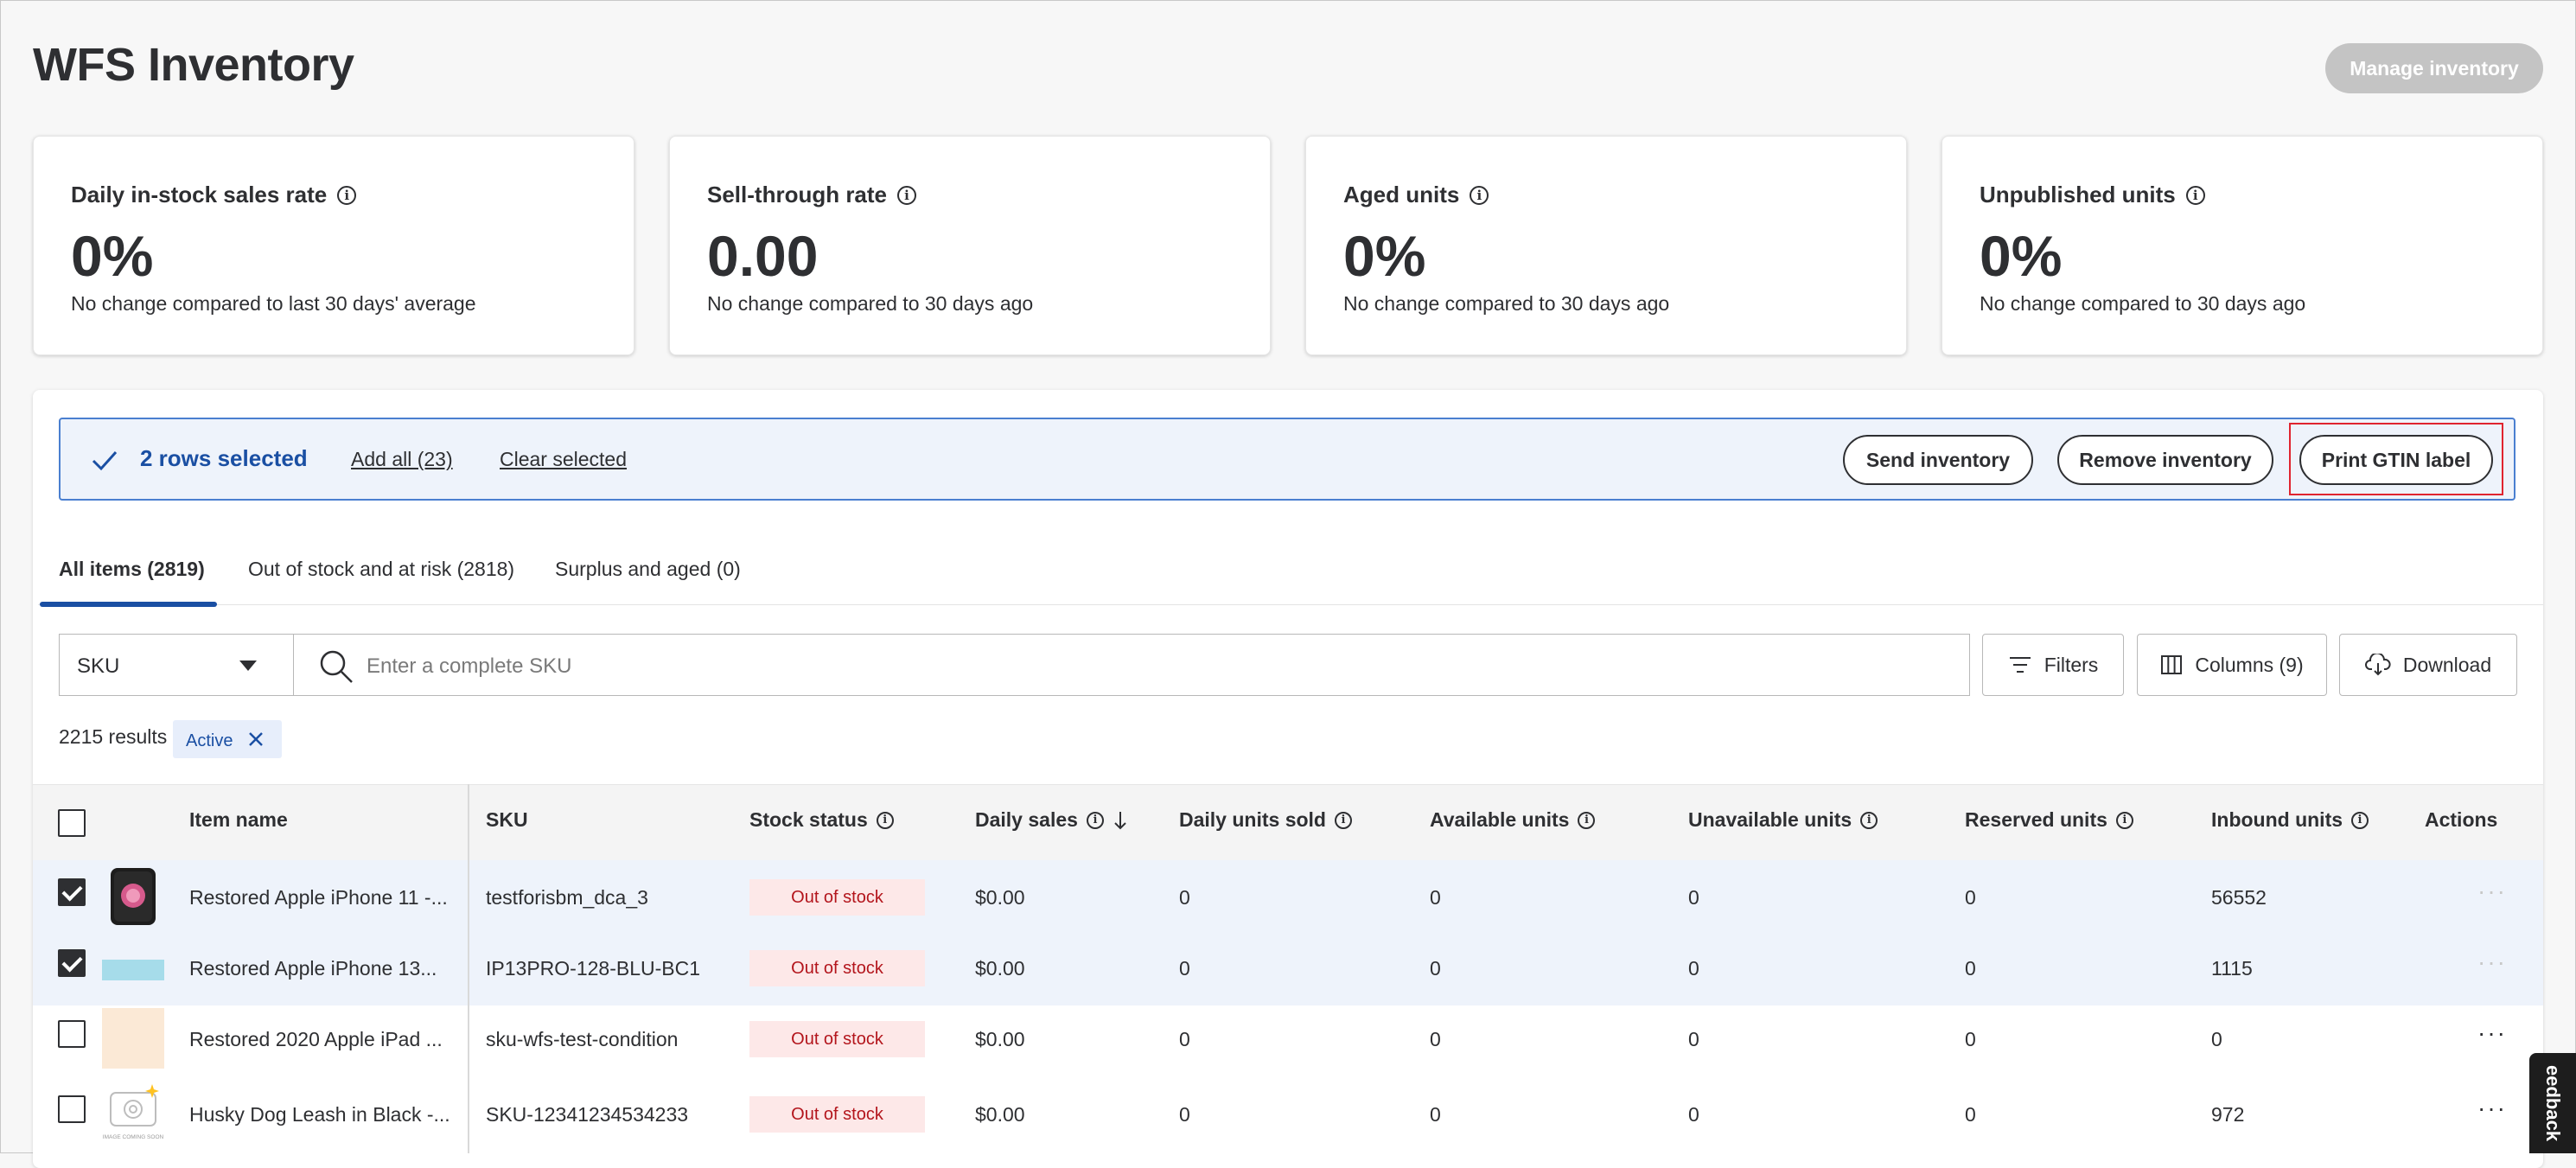 This screenshot has width=2576, height=1168. What do you see at coordinates (402, 459) in the screenshot?
I see `add-all-link: Add all (23)` at bounding box center [402, 459].